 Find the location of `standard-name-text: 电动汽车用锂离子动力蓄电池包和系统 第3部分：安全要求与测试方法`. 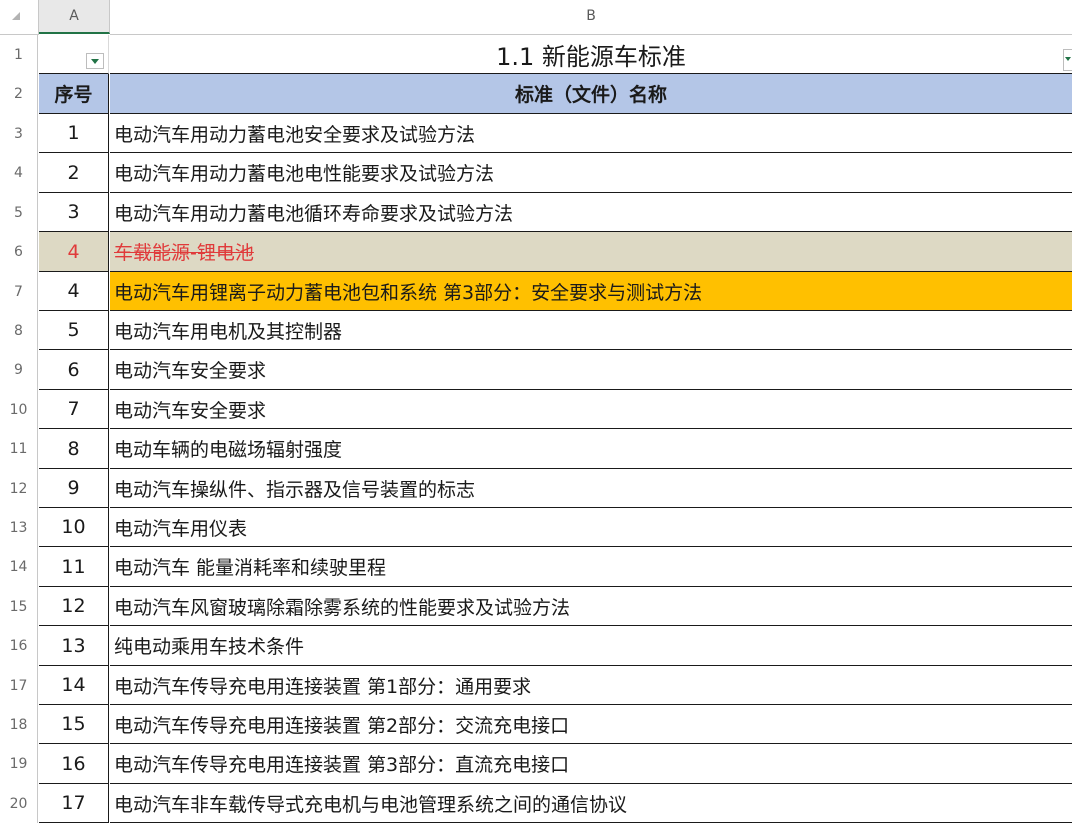

standard-name-text: 电动汽车用锂离子动力蓄电池包和系统 第3部分：安全要求与测试方法 is located at coordinates (408, 292).